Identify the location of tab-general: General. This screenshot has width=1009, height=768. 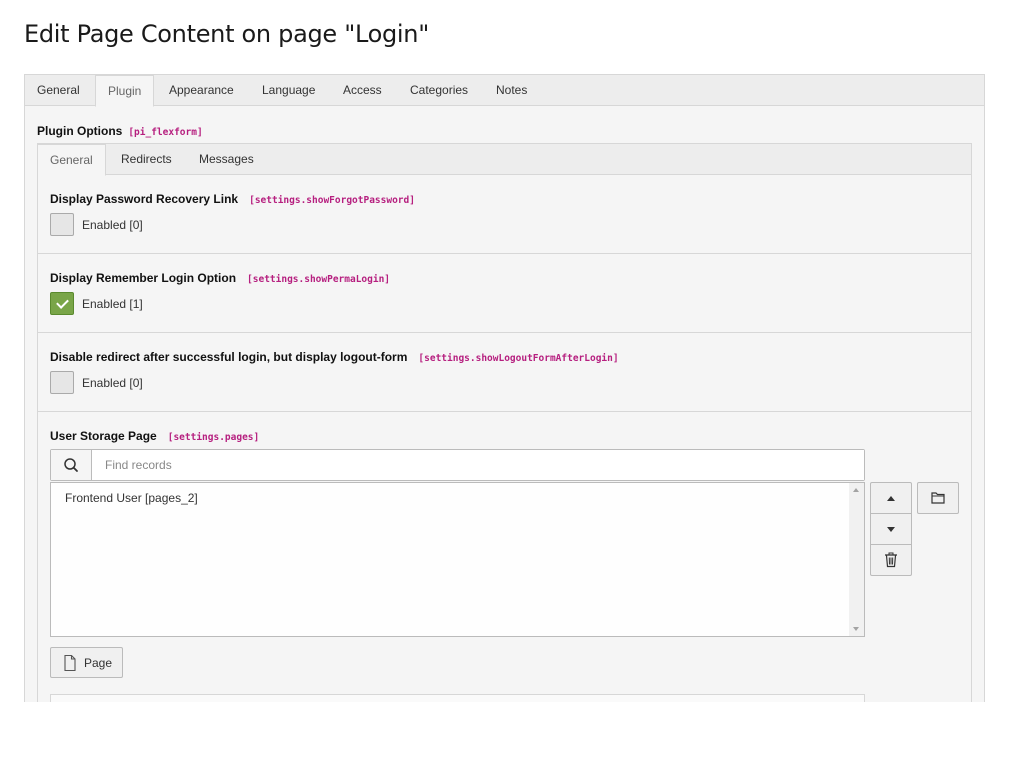
(58, 90).